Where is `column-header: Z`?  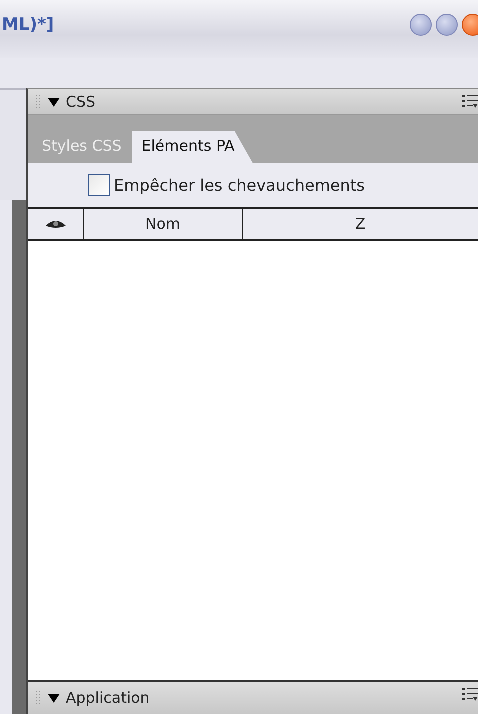 column-header: Z is located at coordinates (360, 224).